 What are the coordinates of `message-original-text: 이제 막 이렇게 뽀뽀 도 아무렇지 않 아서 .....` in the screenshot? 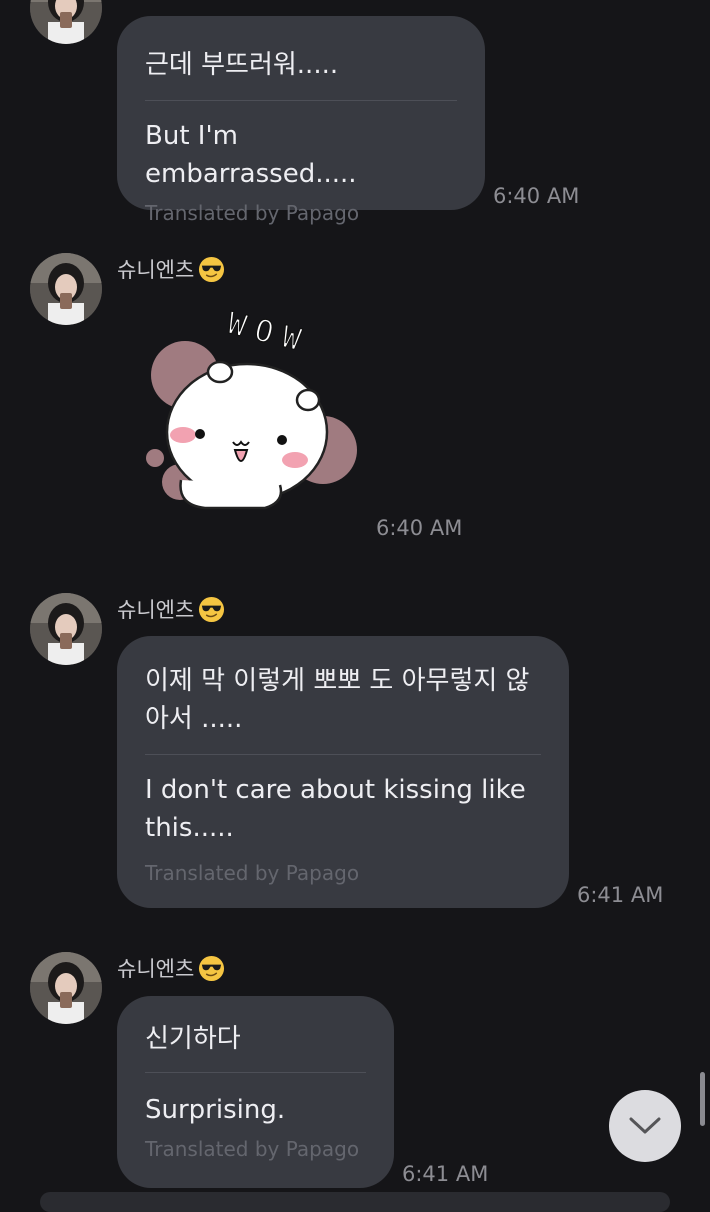 It's located at (337, 700).